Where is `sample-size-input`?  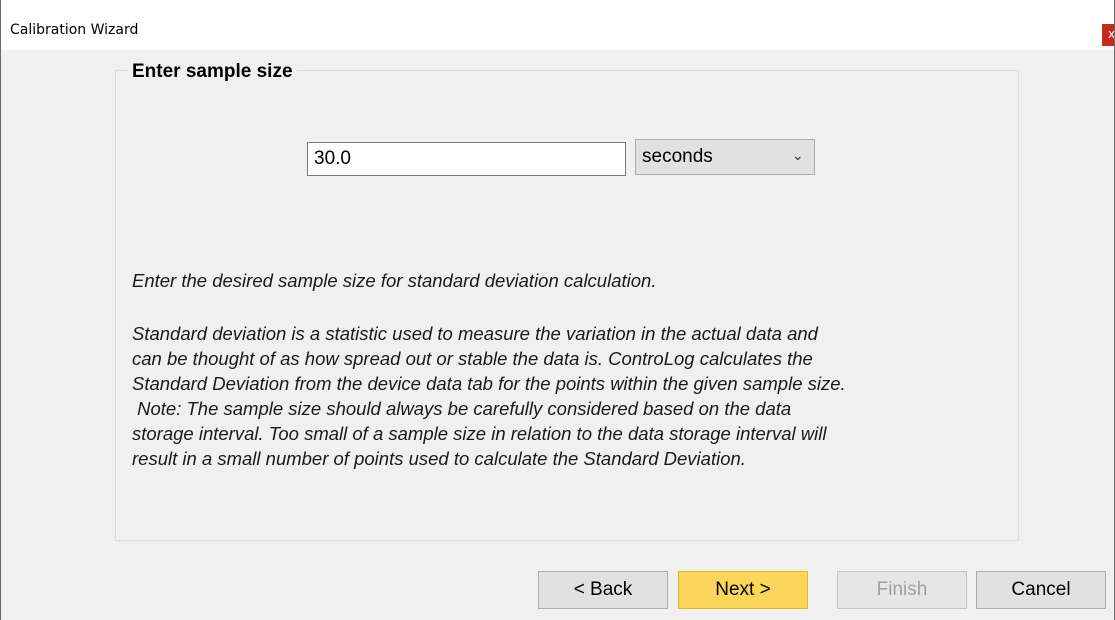 sample-size-input is located at coordinates (466, 159).